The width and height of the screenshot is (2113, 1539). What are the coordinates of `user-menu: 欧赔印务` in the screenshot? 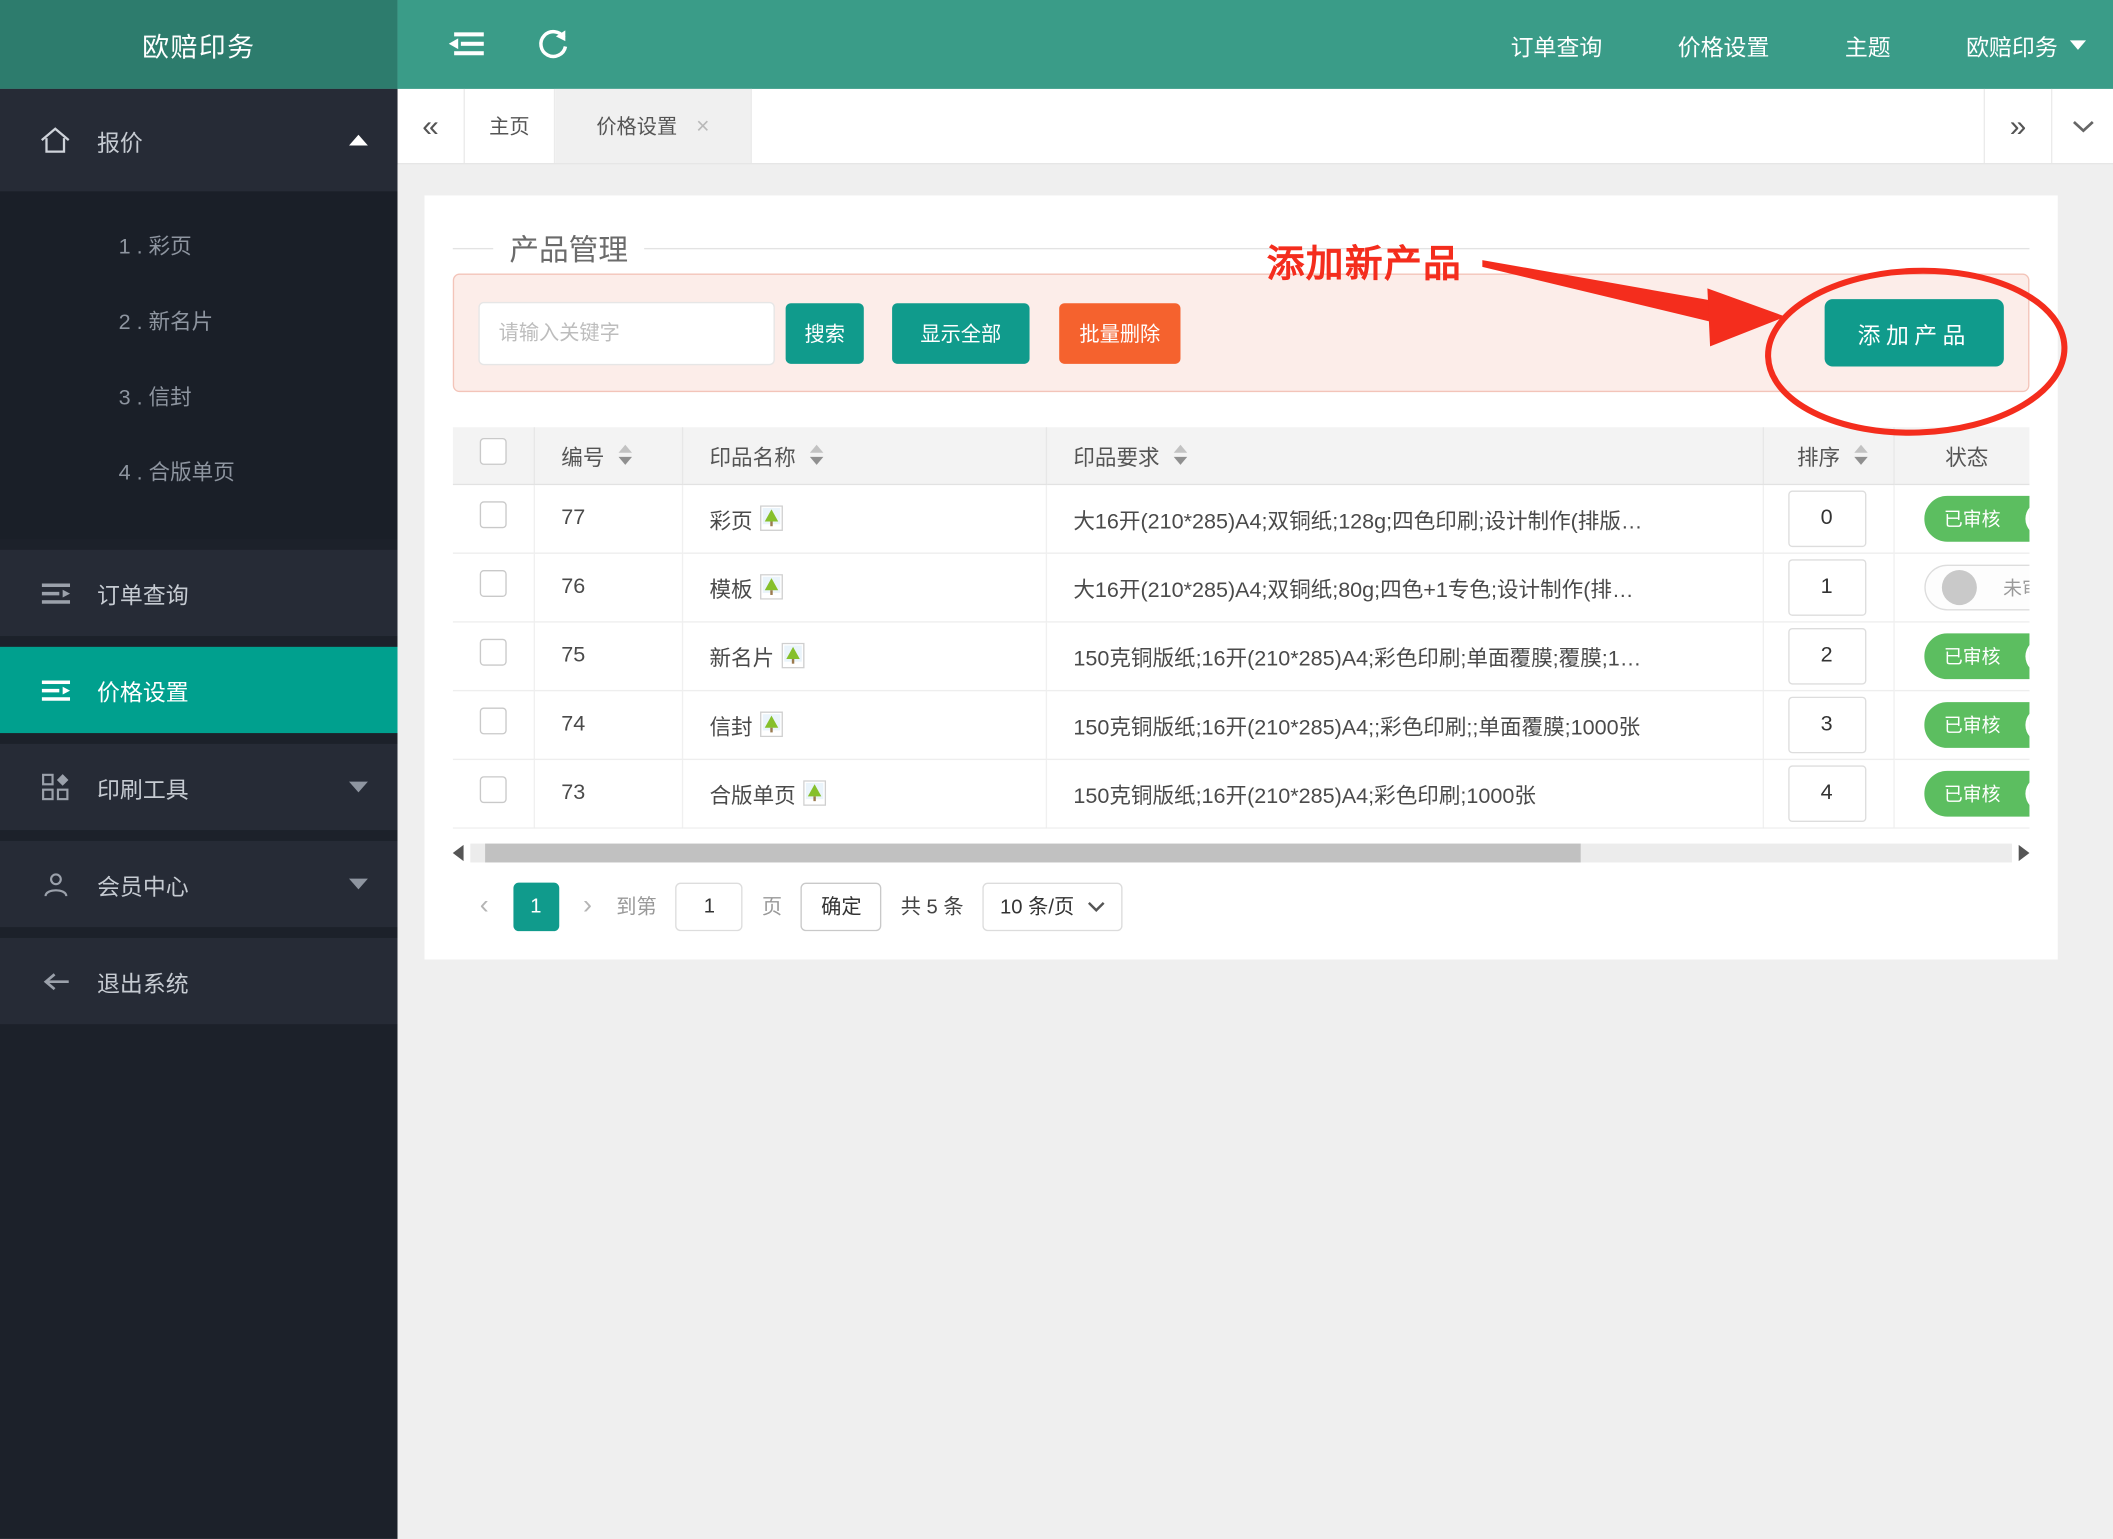 It's located at (2026, 45).